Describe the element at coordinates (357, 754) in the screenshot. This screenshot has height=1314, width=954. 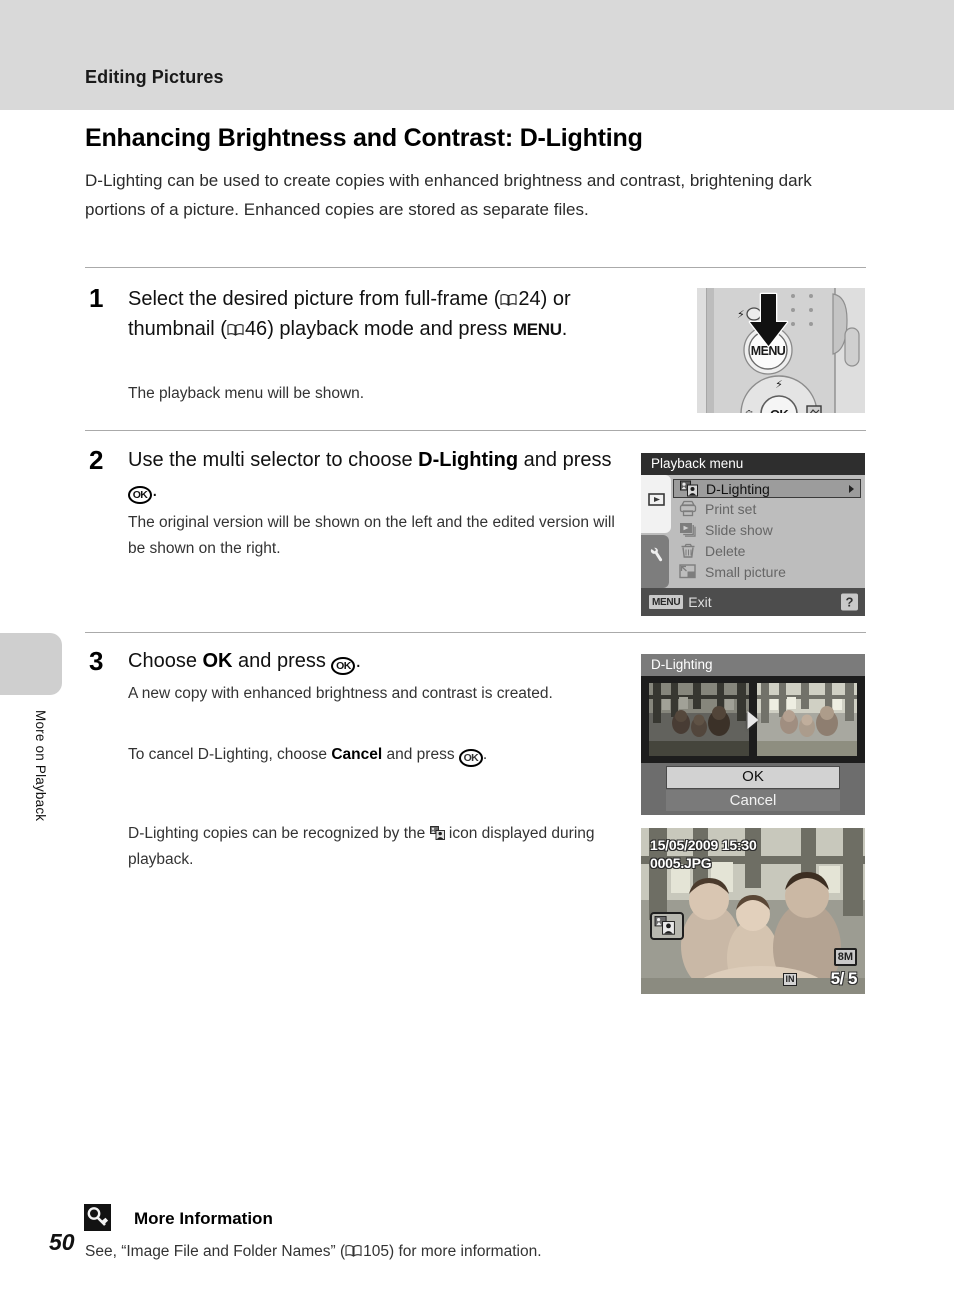
I see `step-3-body2-bold: Cancel` at that location.